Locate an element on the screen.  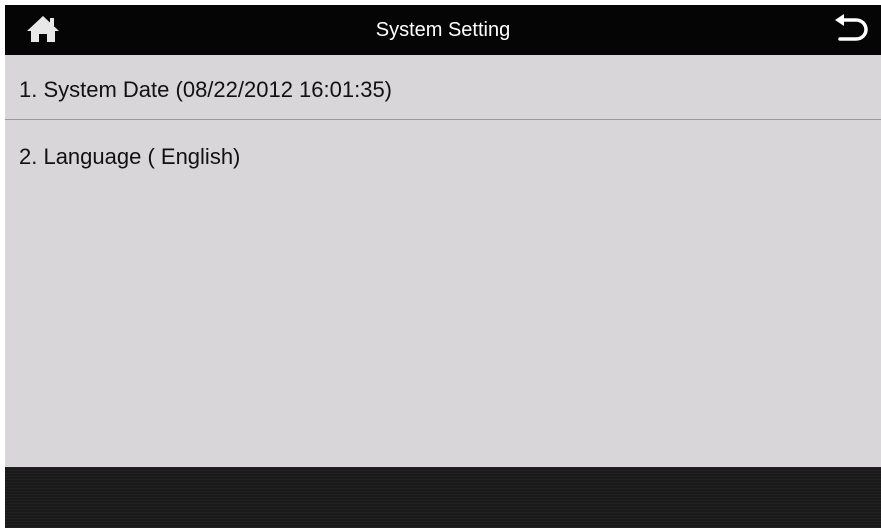
footer-bar is located at coordinates (443, 497).